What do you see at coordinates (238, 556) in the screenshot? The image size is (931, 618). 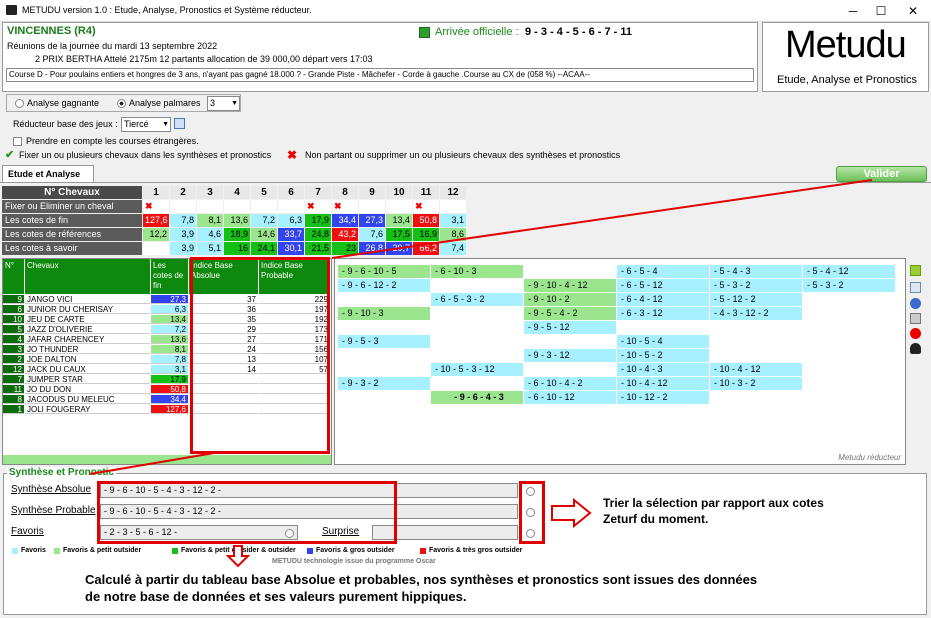 I see `arrow-down-icon` at bounding box center [238, 556].